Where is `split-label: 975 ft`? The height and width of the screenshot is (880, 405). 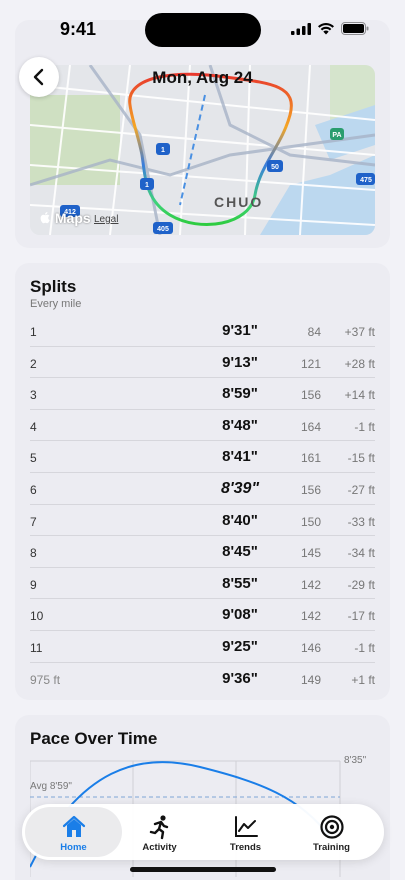
split-label: 975 ft is located at coordinates (45, 679).